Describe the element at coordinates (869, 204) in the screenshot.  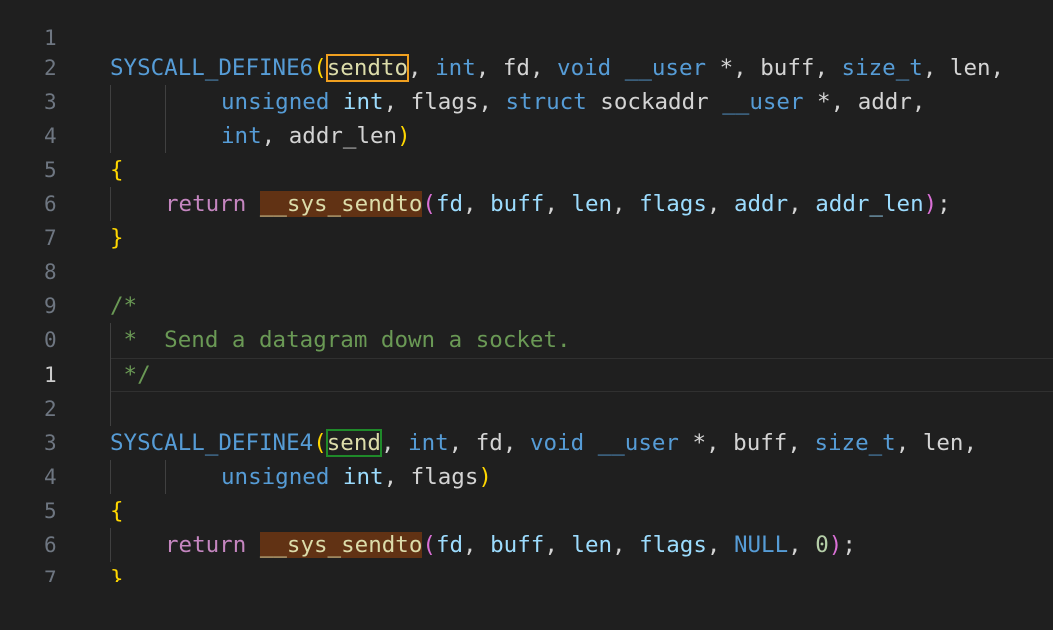
I see `argument: addr_len` at that location.